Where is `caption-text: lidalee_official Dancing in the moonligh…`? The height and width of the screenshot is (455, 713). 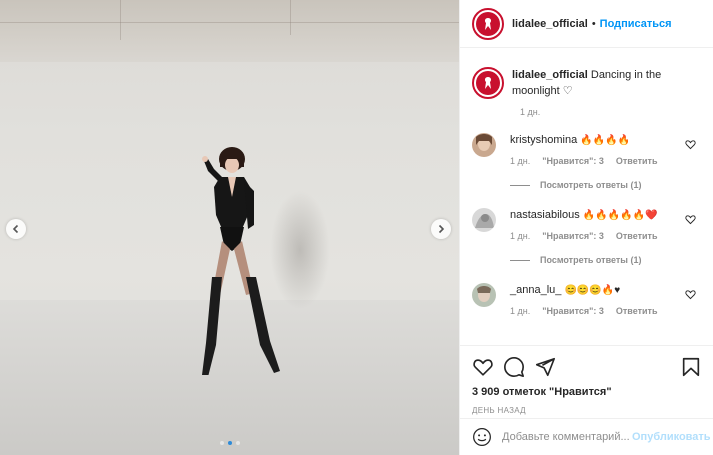
caption-text: lidalee_official Dancing in the moonligh… is located at coordinates (599, 83).